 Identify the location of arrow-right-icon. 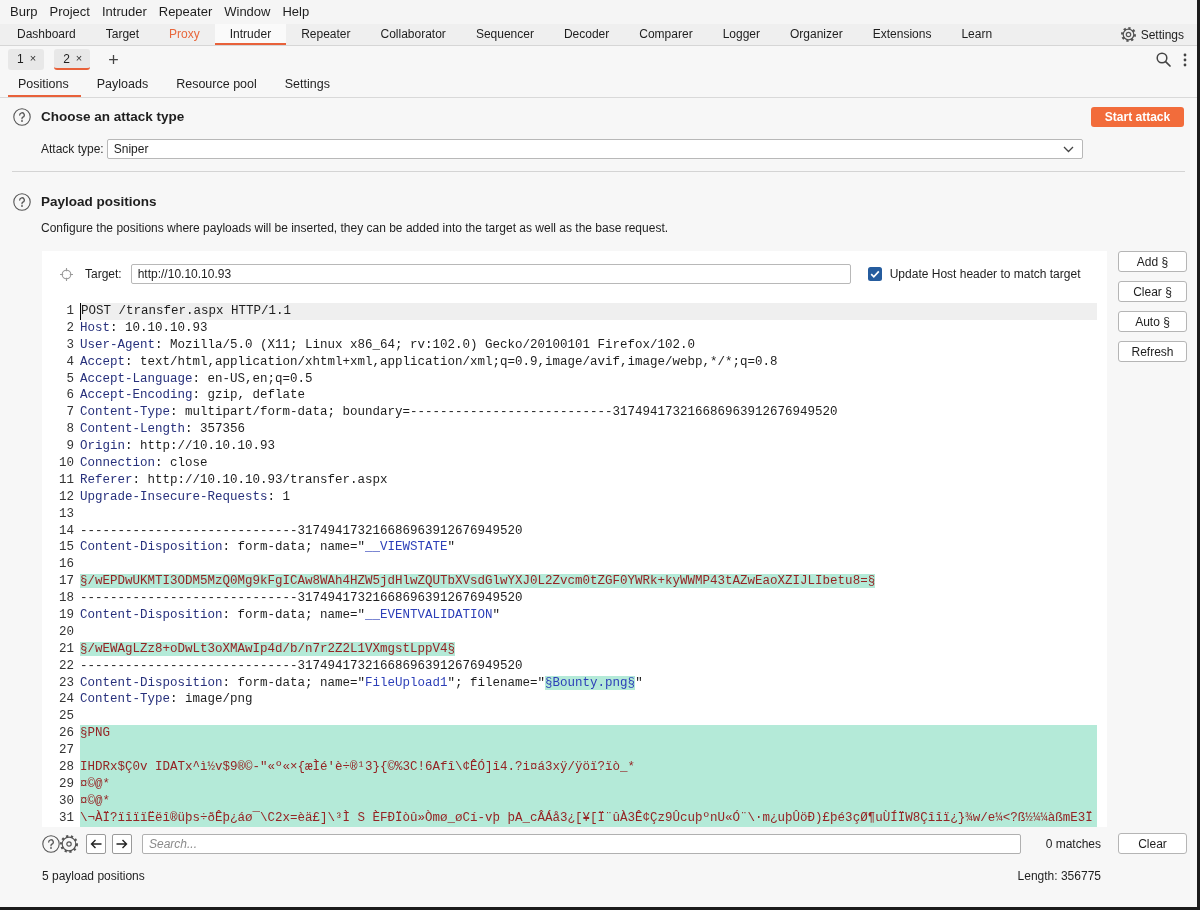
(122, 843).